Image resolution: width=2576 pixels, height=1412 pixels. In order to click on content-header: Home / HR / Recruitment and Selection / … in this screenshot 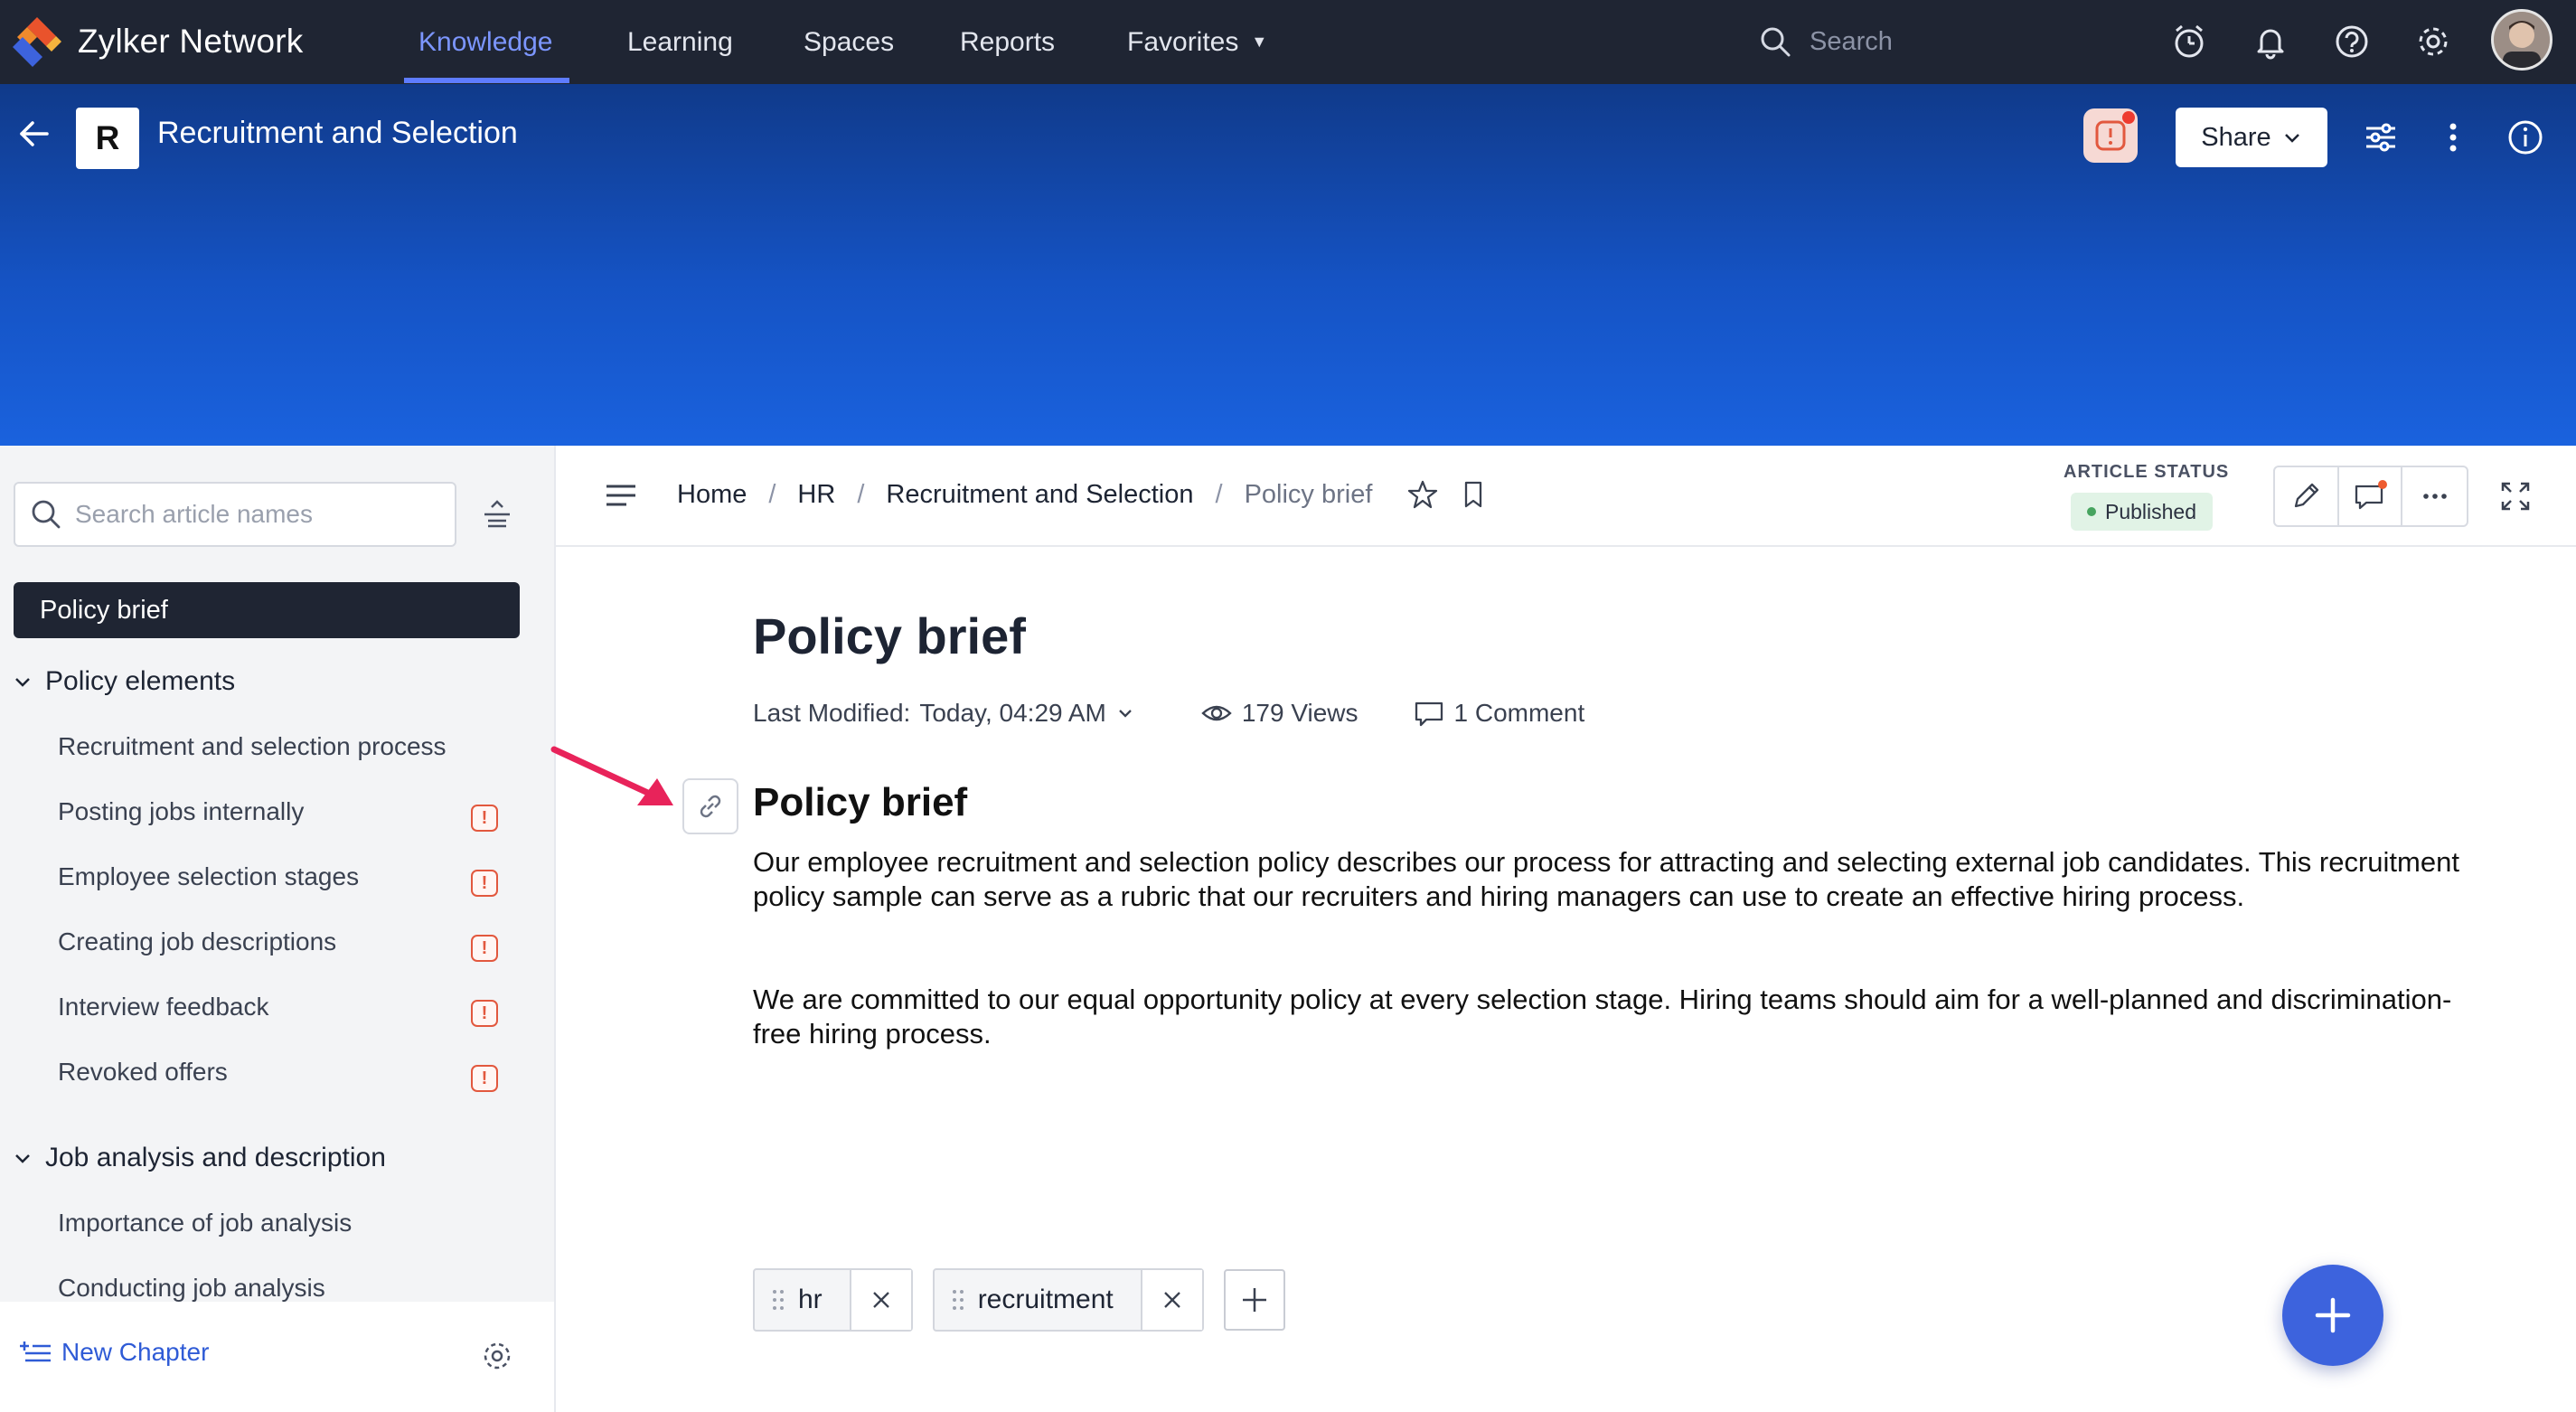, I will do `click(1566, 496)`.